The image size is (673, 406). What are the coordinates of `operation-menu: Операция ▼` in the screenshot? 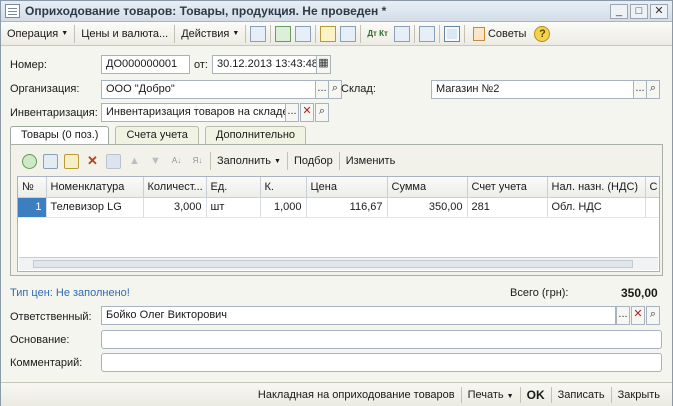 It's located at (37, 34).